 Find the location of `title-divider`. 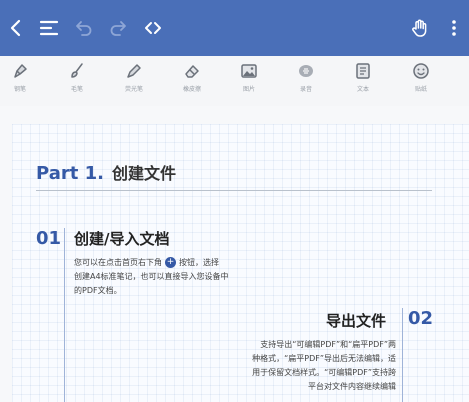

title-divider is located at coordinates (234, 190).